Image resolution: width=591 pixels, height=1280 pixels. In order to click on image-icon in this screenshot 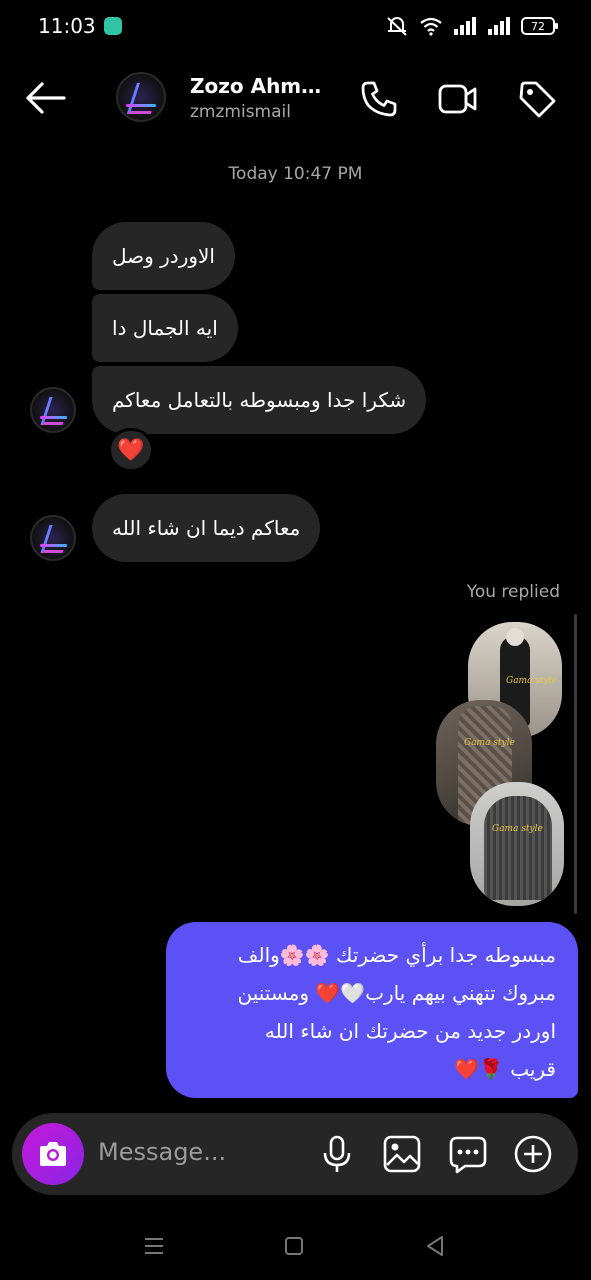, I will do `click(402, 1154)`.